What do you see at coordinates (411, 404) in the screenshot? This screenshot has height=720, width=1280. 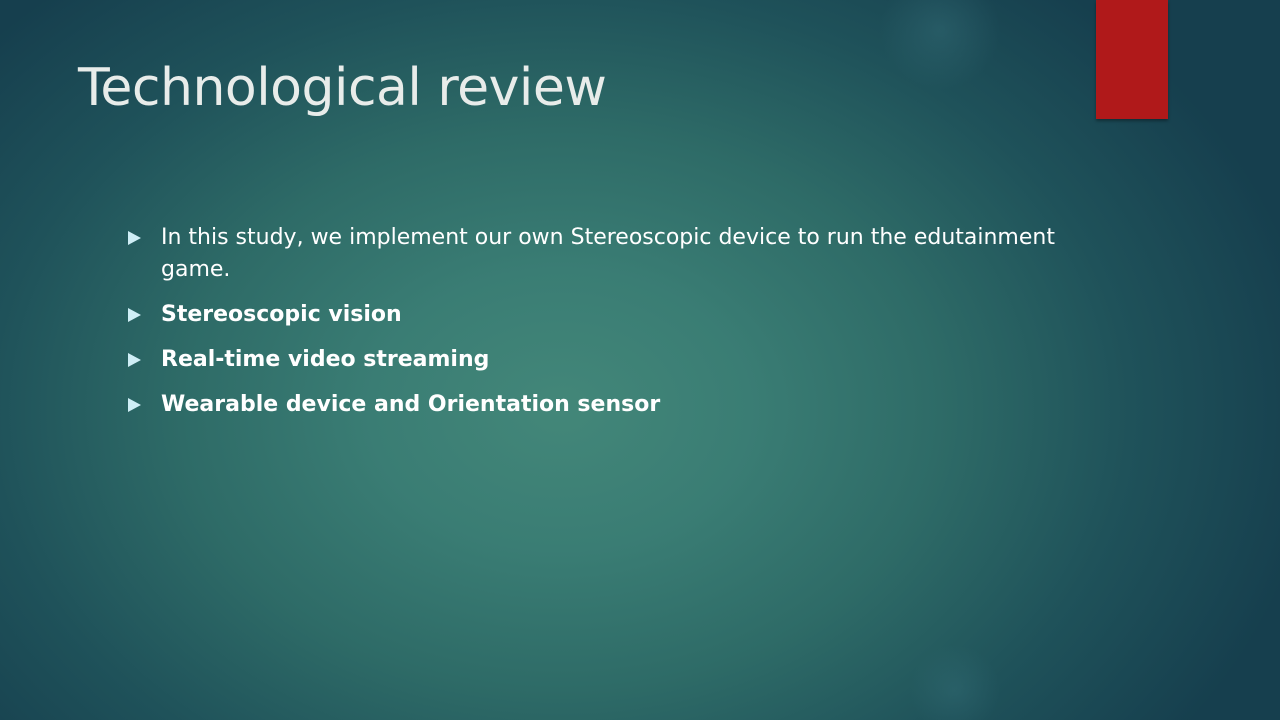 I see `bullet-text: Wearable device and Orientation sensor` at bounding box center [411, 404].